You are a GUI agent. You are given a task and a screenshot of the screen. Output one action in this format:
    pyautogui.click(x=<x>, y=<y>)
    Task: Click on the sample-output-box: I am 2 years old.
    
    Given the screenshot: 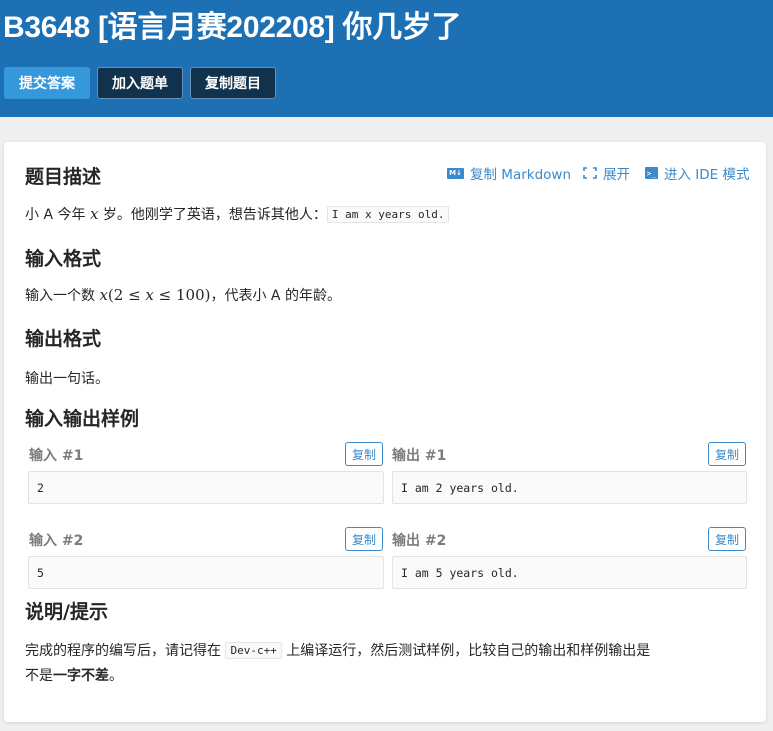 What is the action you would take?
    pyautogui.click(x=569, y=487)
    